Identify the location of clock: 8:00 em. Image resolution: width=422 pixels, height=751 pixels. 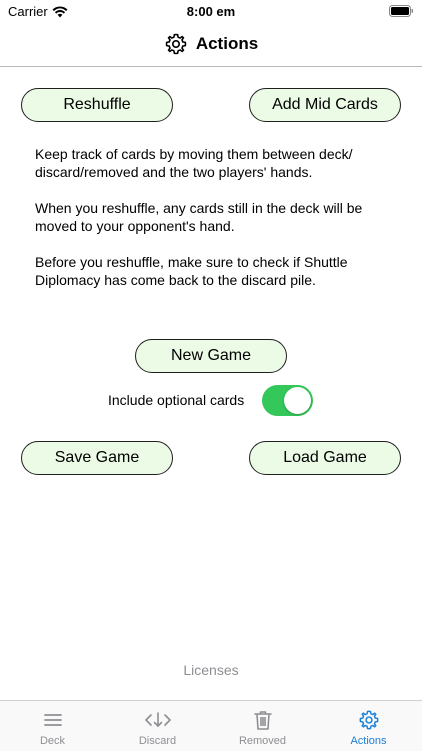
(211, 11).